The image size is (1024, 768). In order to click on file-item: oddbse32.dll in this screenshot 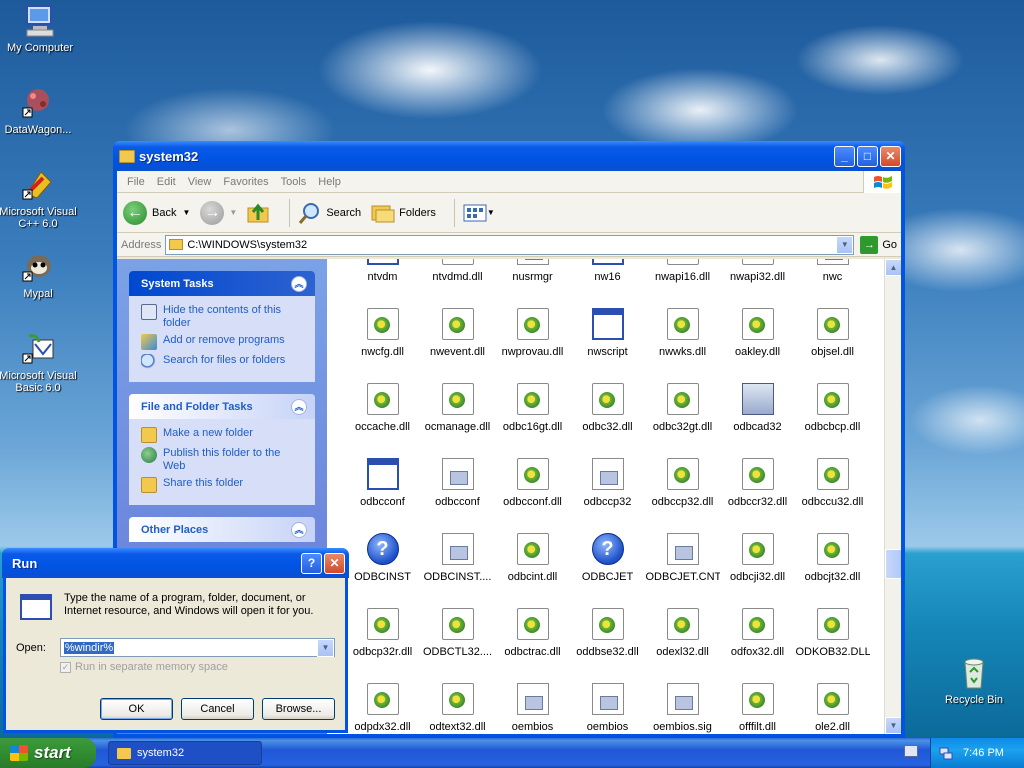, I will do `click(607, 639)`.